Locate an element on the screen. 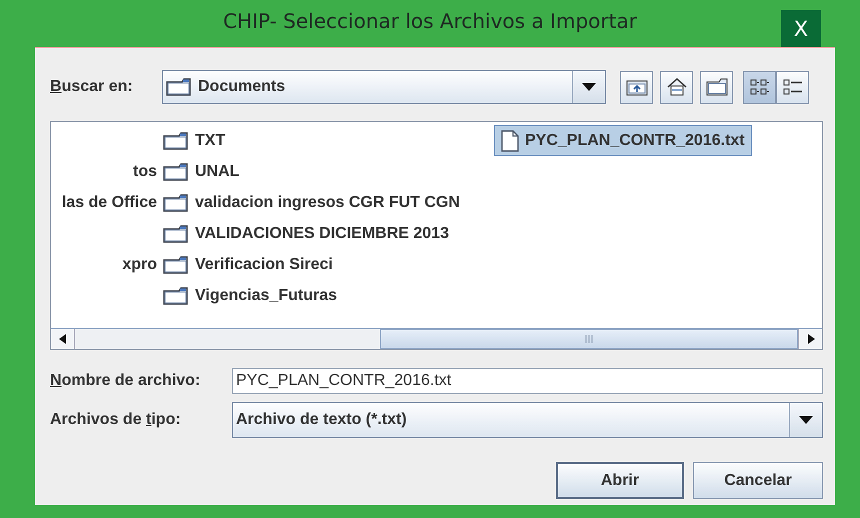  folder-name: tos is located at coordinates (145, 171).